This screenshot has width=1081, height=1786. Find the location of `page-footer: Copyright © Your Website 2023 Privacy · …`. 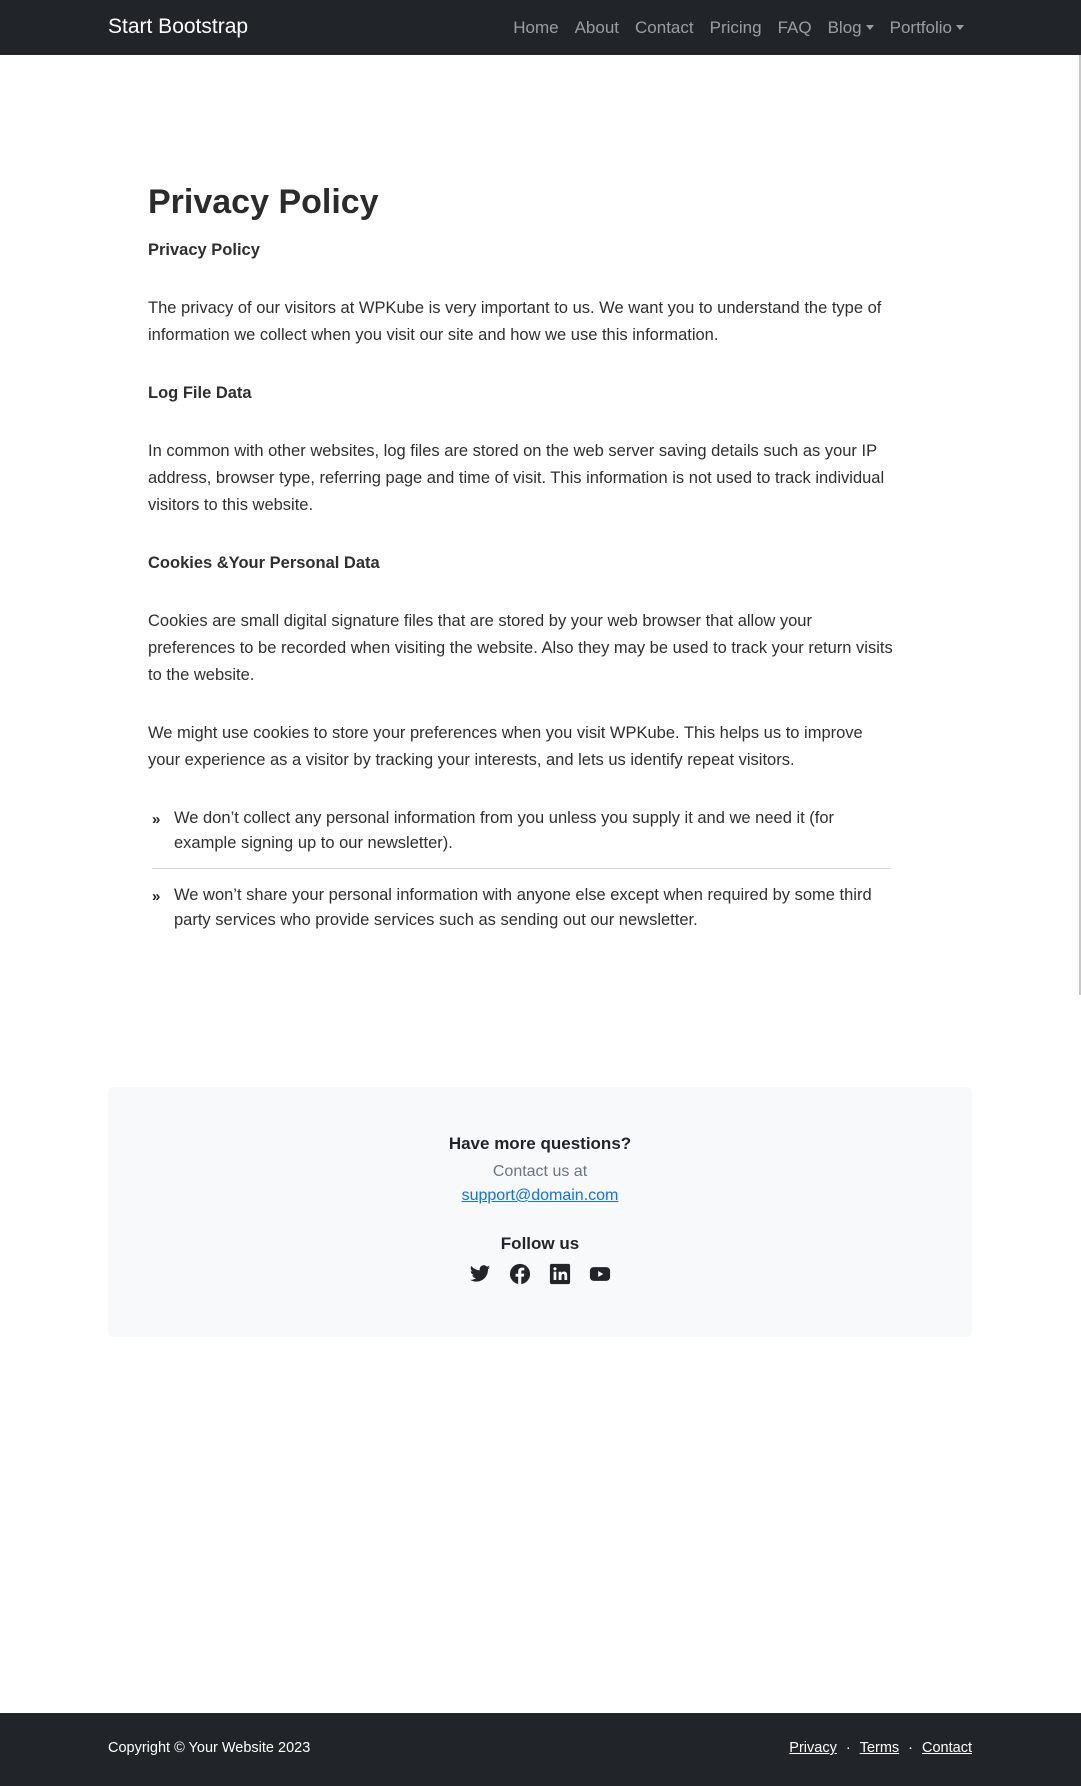

page-footer: Copyright © Your Website 2023 Privacy · … is located at coordinates (540, 1749).